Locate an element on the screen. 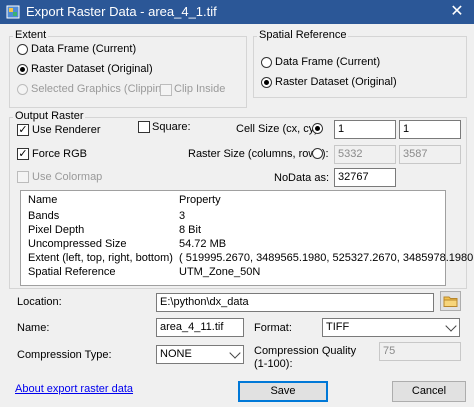 The height and width of the screenshot is (407, 474). window-title: Export Raster Data - area_4_1.tif is located at coordinates (121, 11).